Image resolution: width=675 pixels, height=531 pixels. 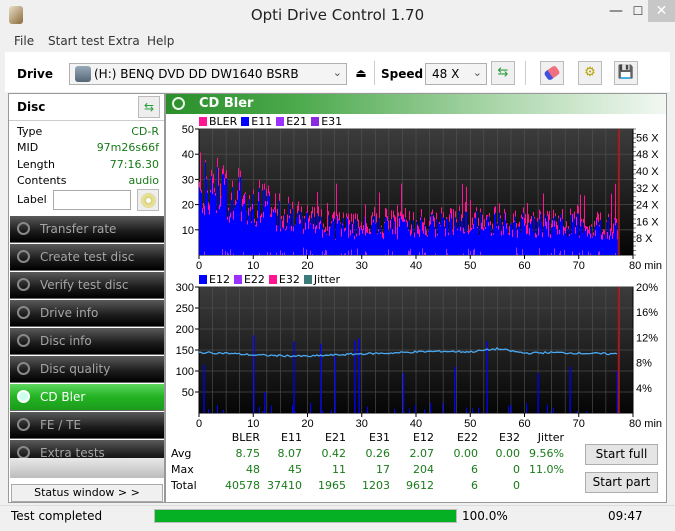 I want to click on nav-cd-bler: CD Bler, so click(x=87, y=397).